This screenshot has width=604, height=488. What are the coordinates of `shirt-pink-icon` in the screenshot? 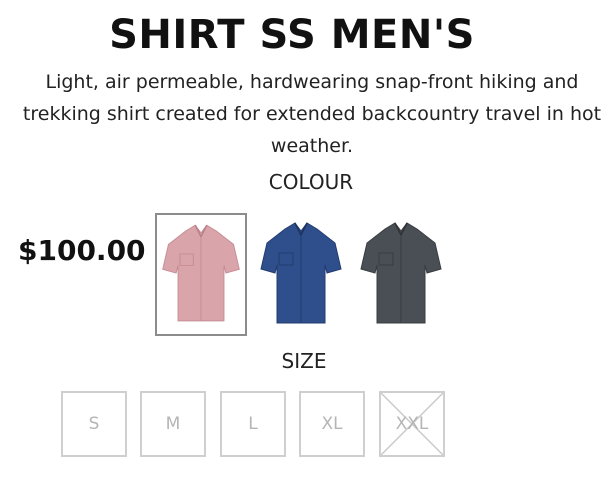 It's located at (201, 273).